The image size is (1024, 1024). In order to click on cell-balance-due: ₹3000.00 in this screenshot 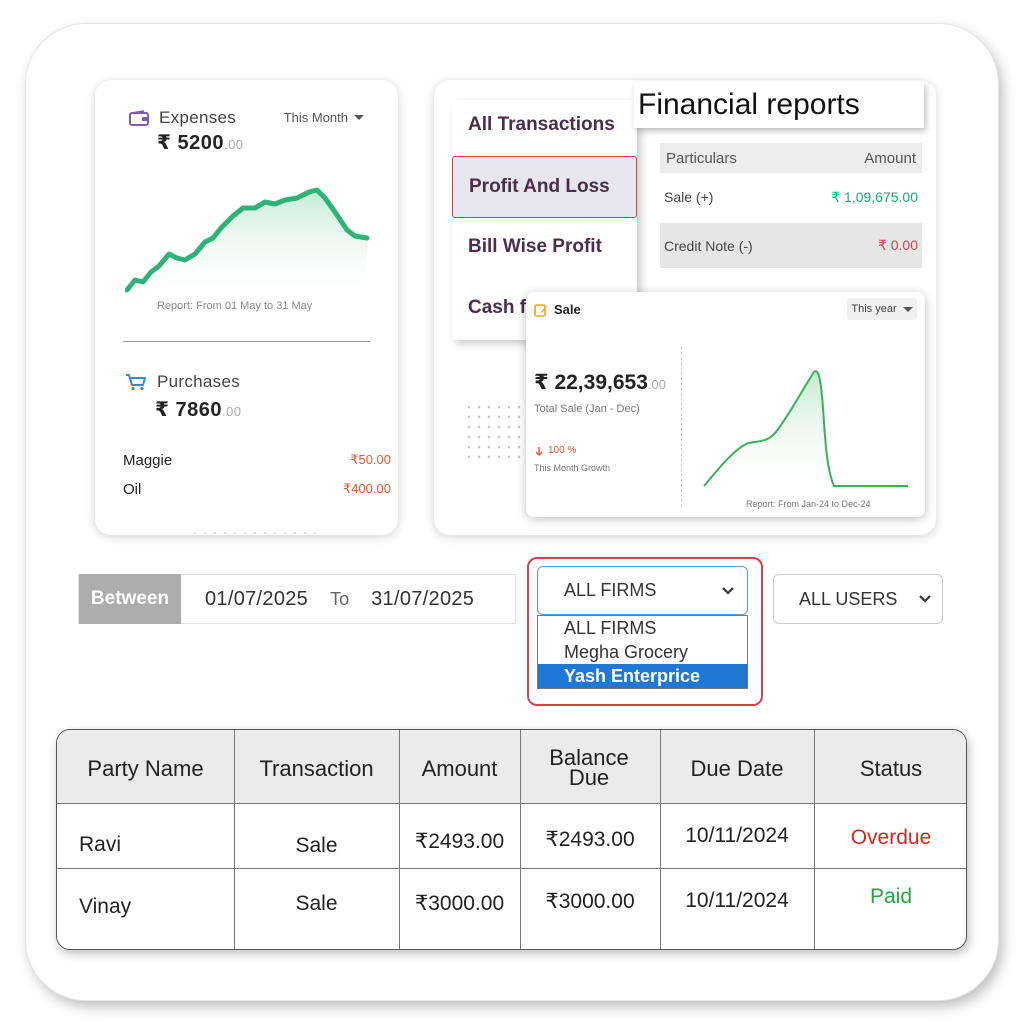, I will do `click(590, 901)`.